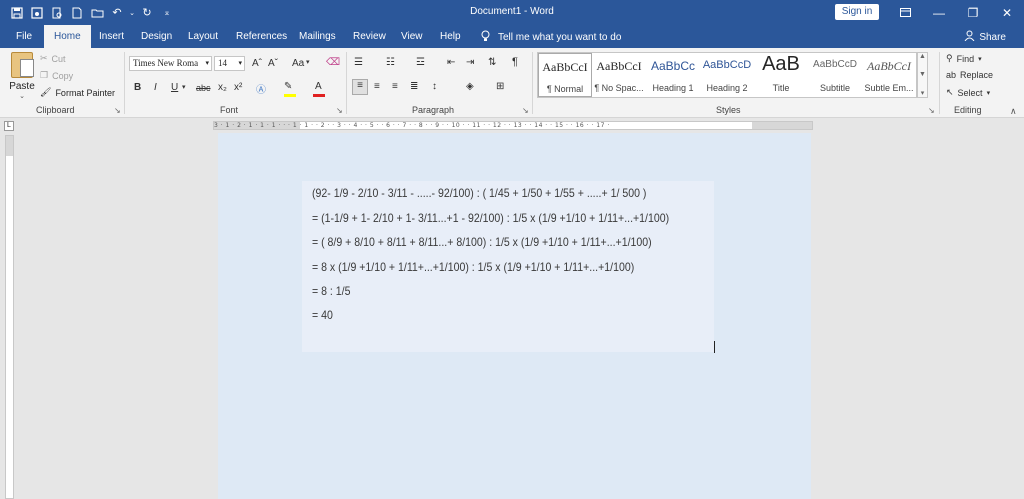 The height and width of the screenshot is (499, 1024). I want to click on copy-button: ❐ Copy, so click(56, 75).